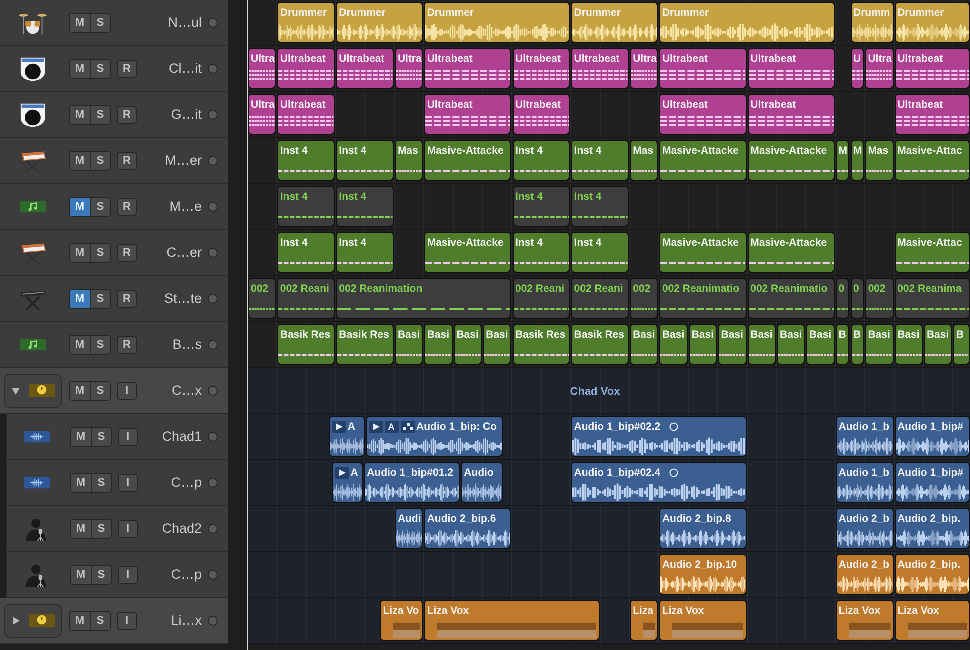 This screenshot has width=970, height=650. I want to click on track-header: M S R St…te, so click(114, 299).